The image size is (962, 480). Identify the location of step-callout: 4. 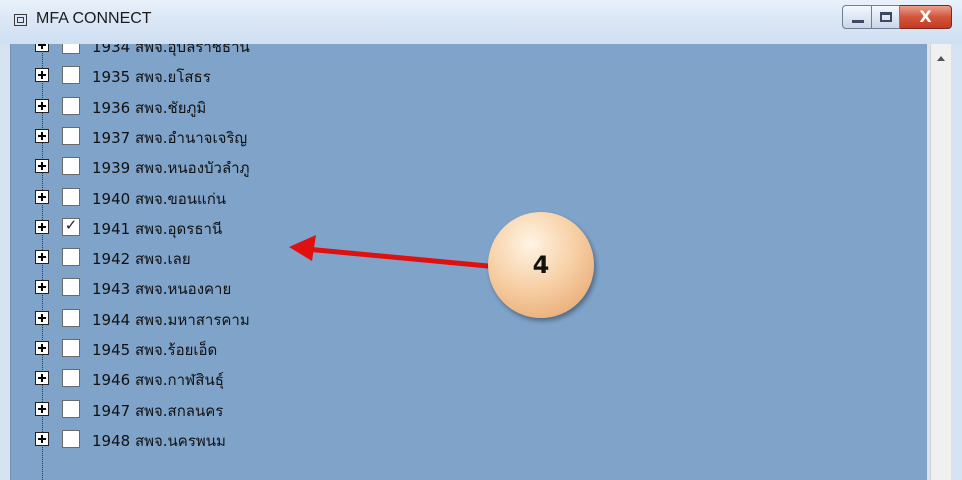
(541, 265).